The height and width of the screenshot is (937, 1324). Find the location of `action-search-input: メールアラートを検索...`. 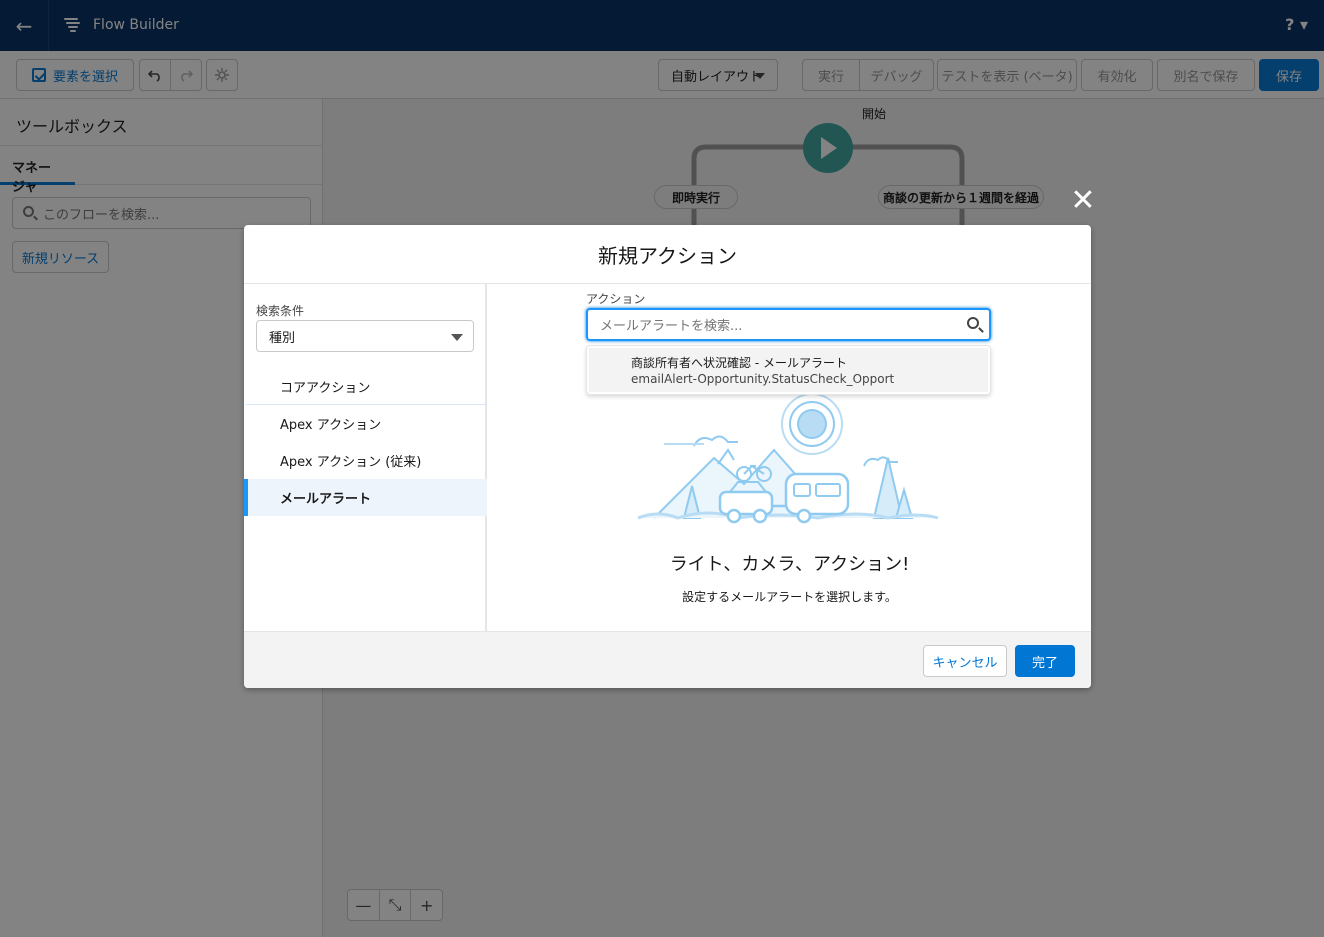

action-search-input: メールアラートを検索... is located at coordinates (788, 324).